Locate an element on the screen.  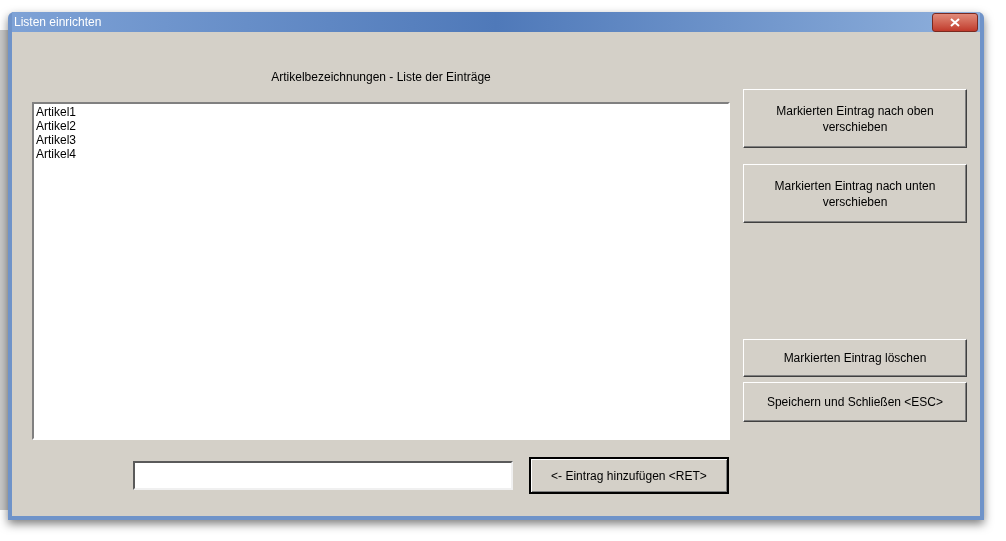
save-close-button: Speichern und Schließen <ESC> is located at coordinates (855, 402).